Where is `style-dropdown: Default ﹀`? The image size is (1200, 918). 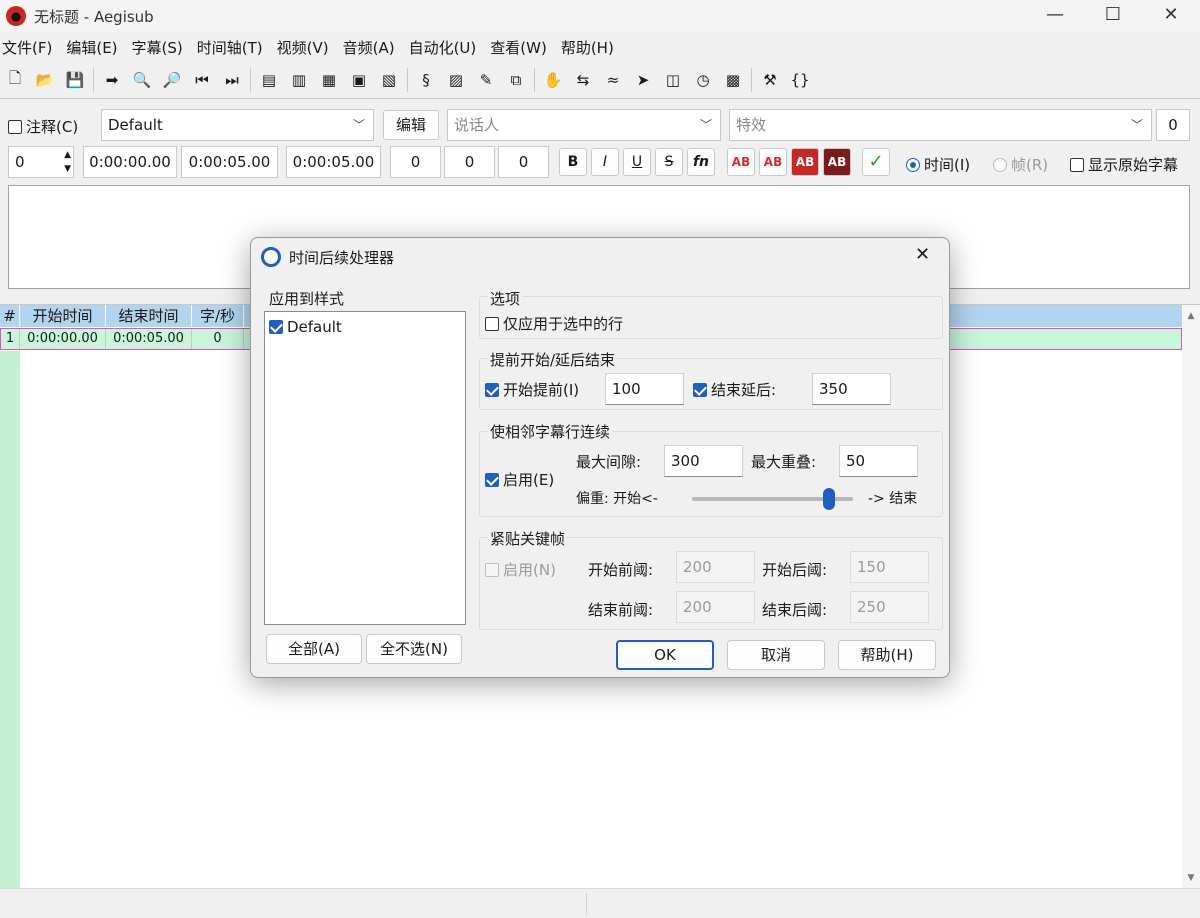
style-dropdown: Default ﹀ is located at coordinates (237, 125).